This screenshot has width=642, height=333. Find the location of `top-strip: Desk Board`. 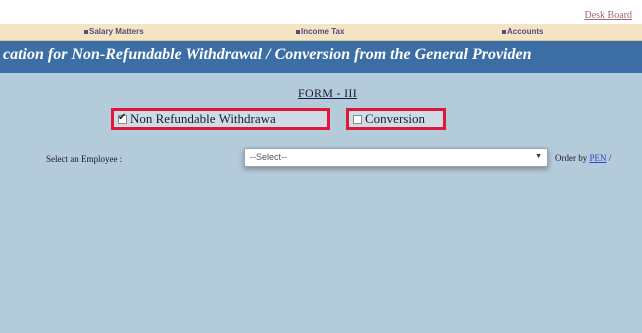

top-strip: Desk Board is located at coordinates (321, 12).